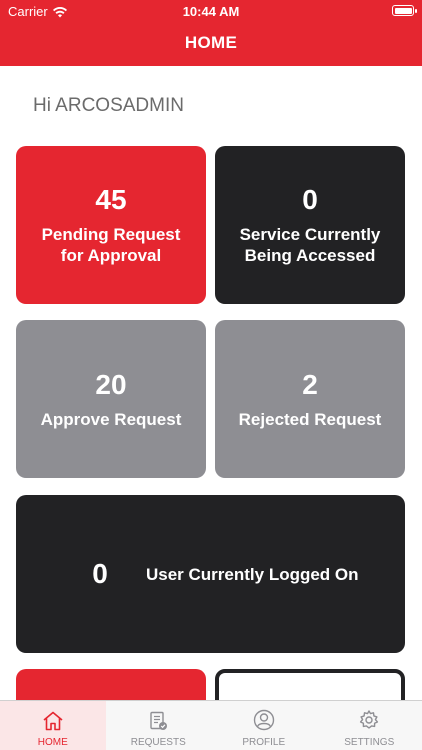  What do you see at coordinates (404, 10) in the screenshot?
I see `battery-icon` at bounding box center [404, 10].